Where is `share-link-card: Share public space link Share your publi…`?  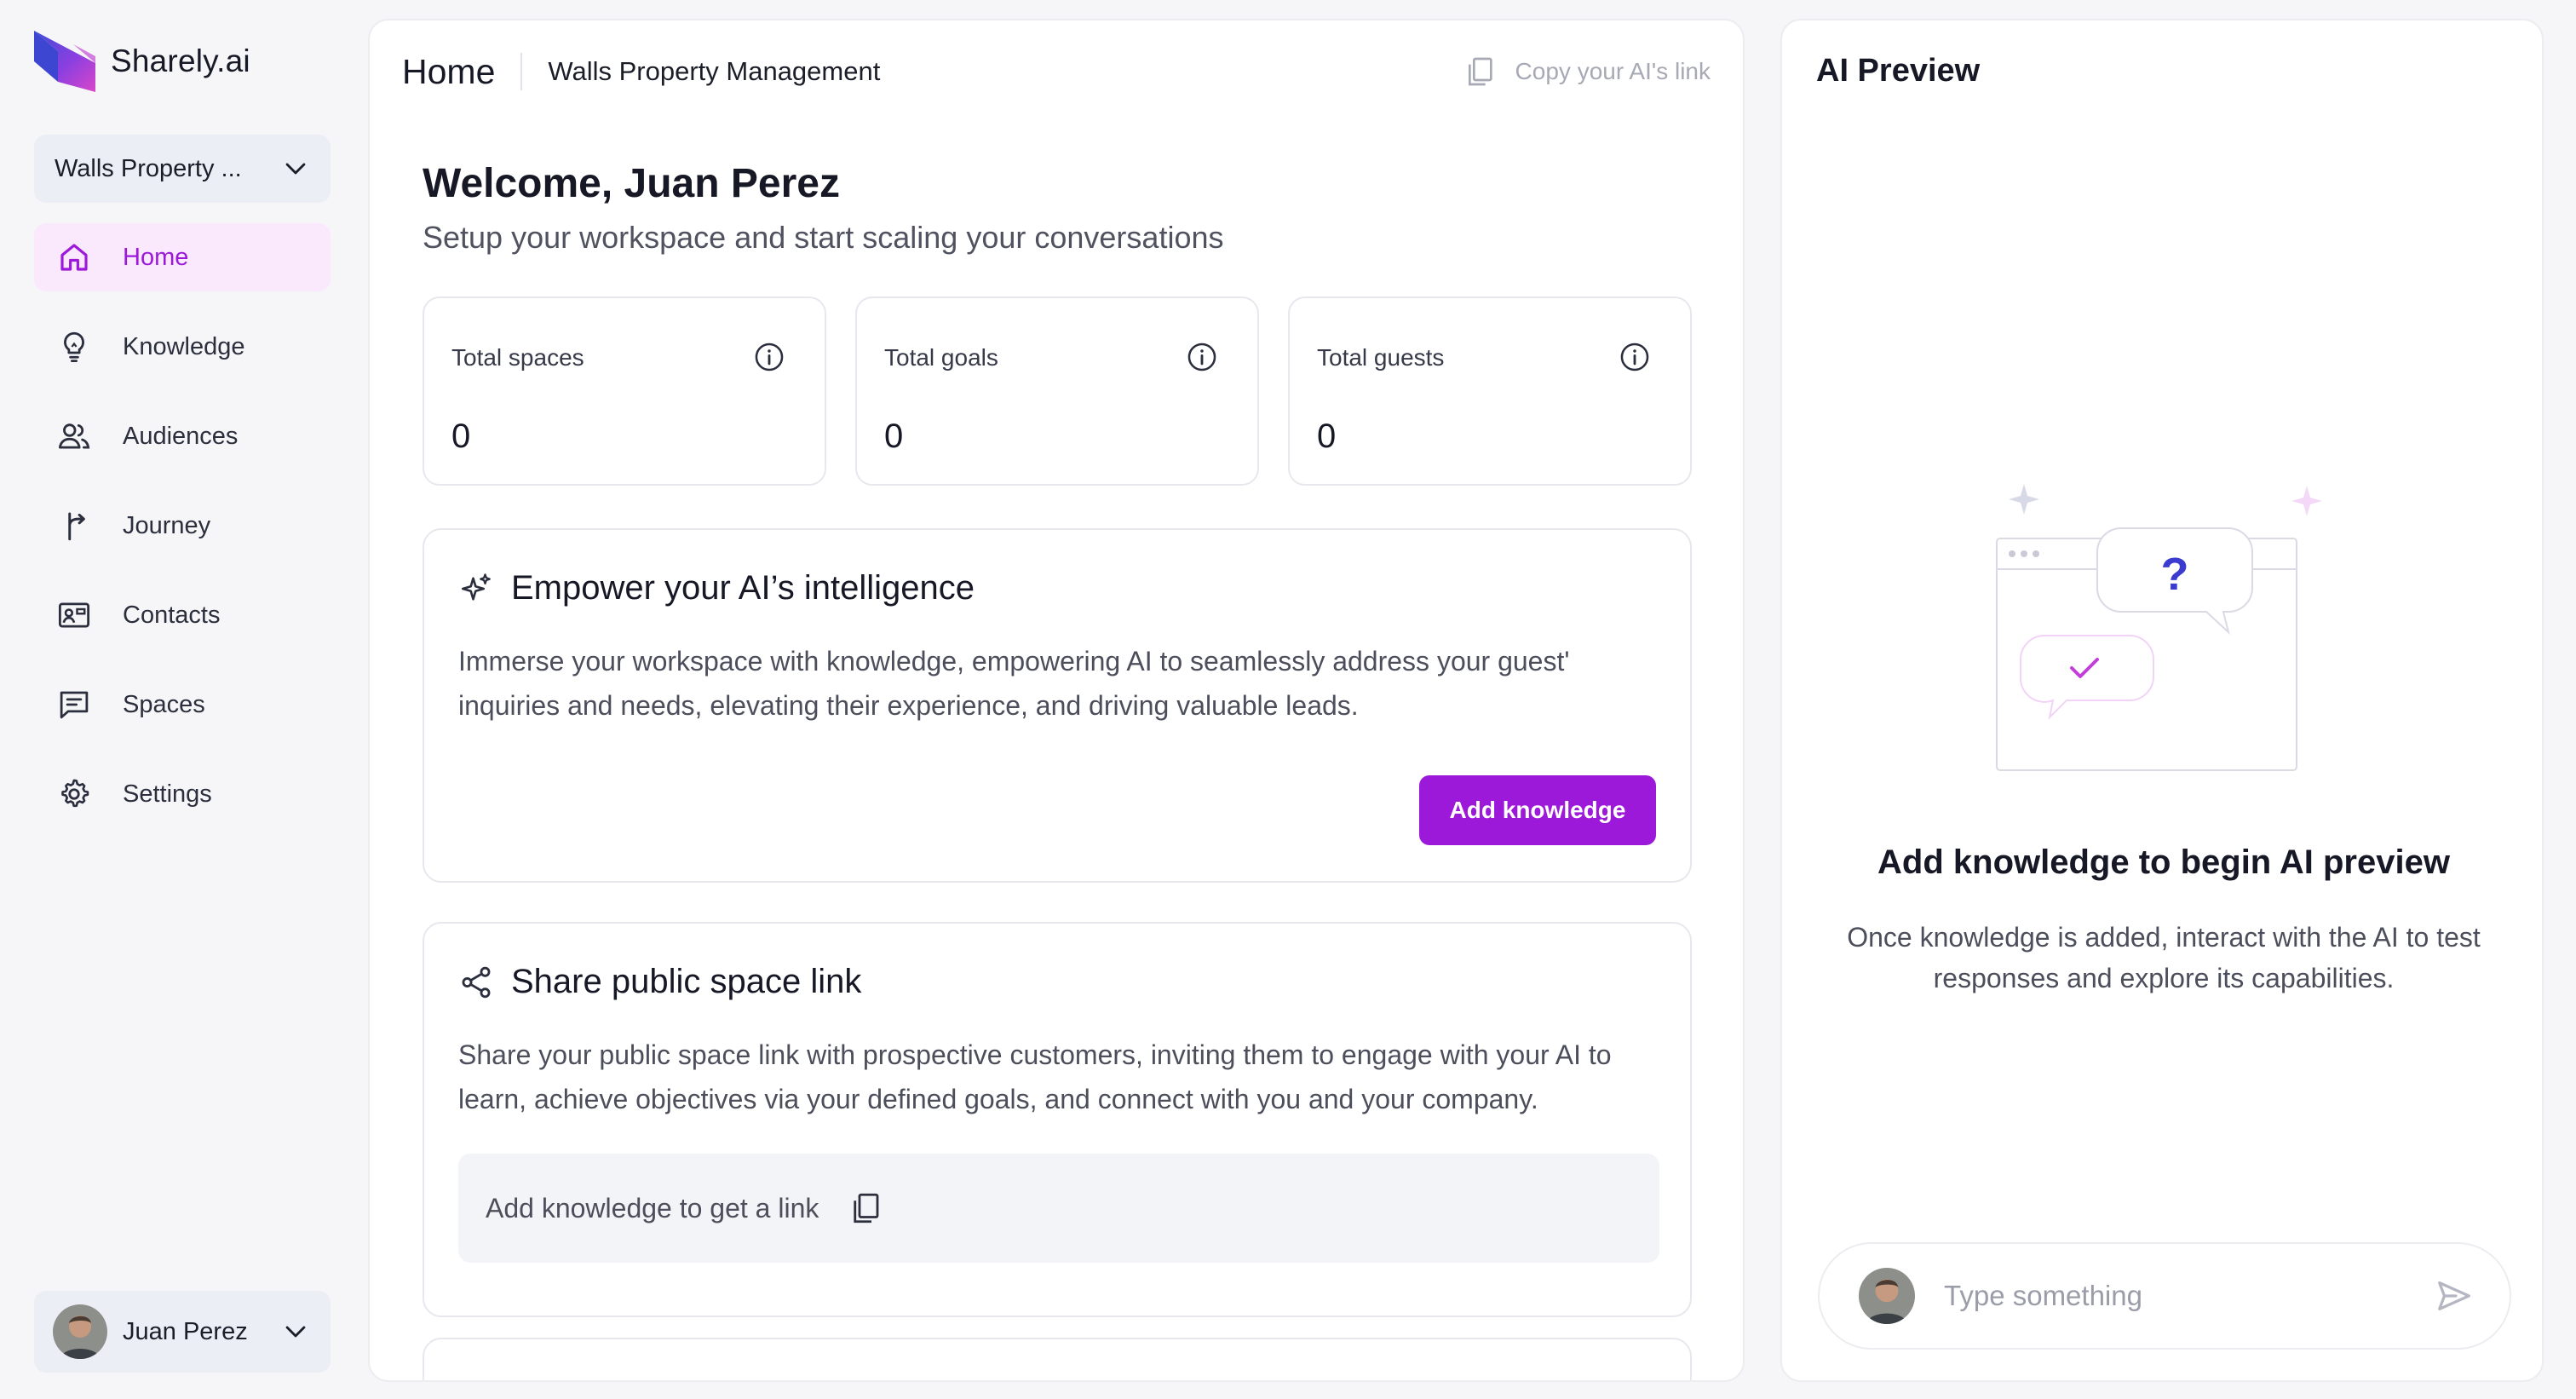 share-link-card: Share public space link Share your publi… is located at coordinates (1057, 1119).